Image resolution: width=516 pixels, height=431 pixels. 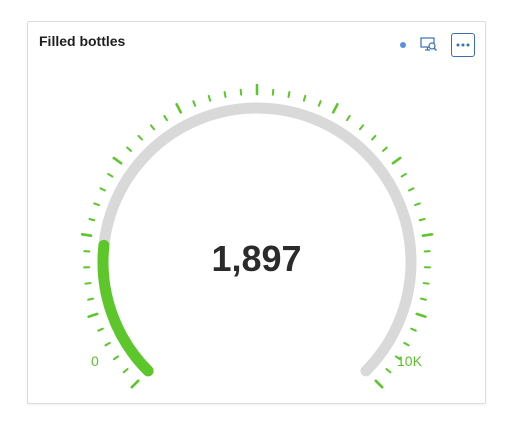 What do you see at coordinates (409, 361) in the screenshot?
I see `gauge-max-label: 10K` at bounding box center [409, 361].